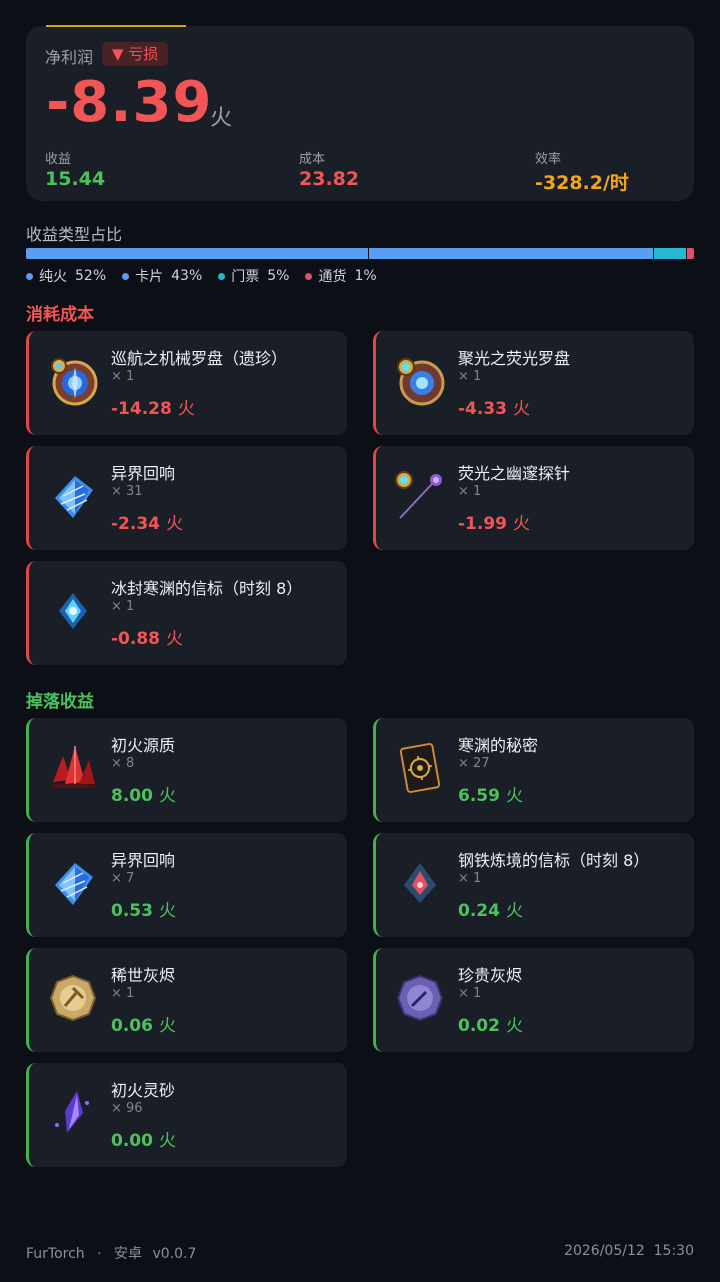 Image resolution: width=720 pixels, height=1282 pixels. Describe the element at coordinates (186, 498) in the screenshot. I see `cost-item-card: 异界回响 × 31 -2.34 火` at that location.